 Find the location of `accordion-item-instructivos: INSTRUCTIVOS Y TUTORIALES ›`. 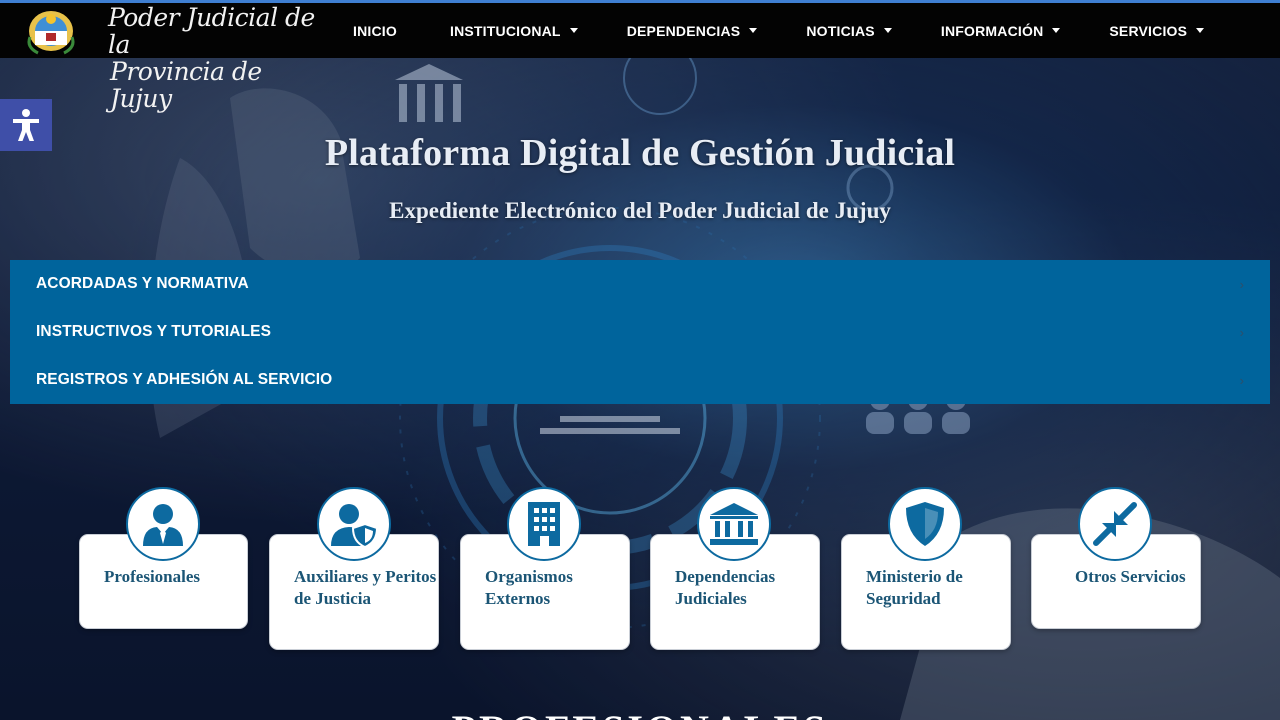

accordion-item-instructivos: INSTRUCTIVOS Y TUTORIALES › is located at coordinates (640, 332).